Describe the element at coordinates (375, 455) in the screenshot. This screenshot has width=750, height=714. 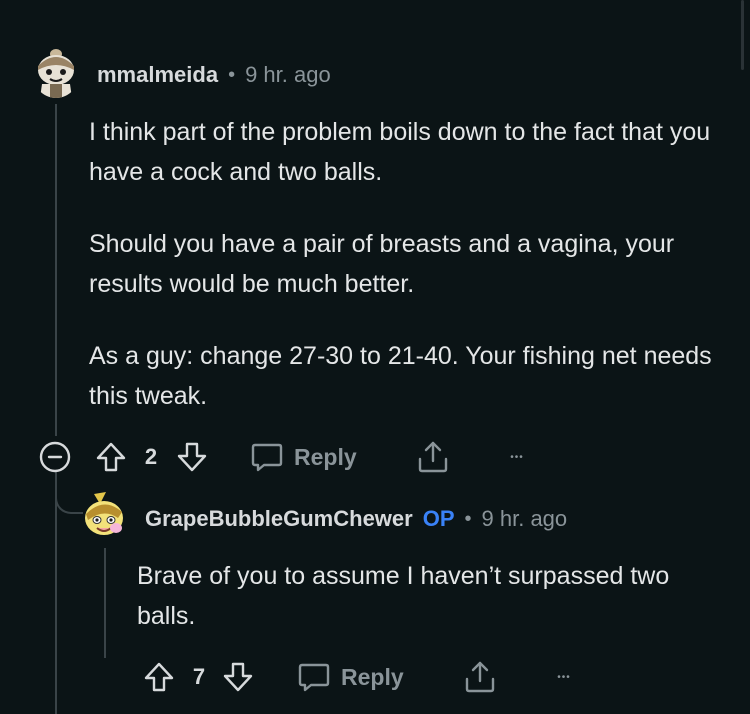
I see `comment-actions: 2 Reply •••` at that location.